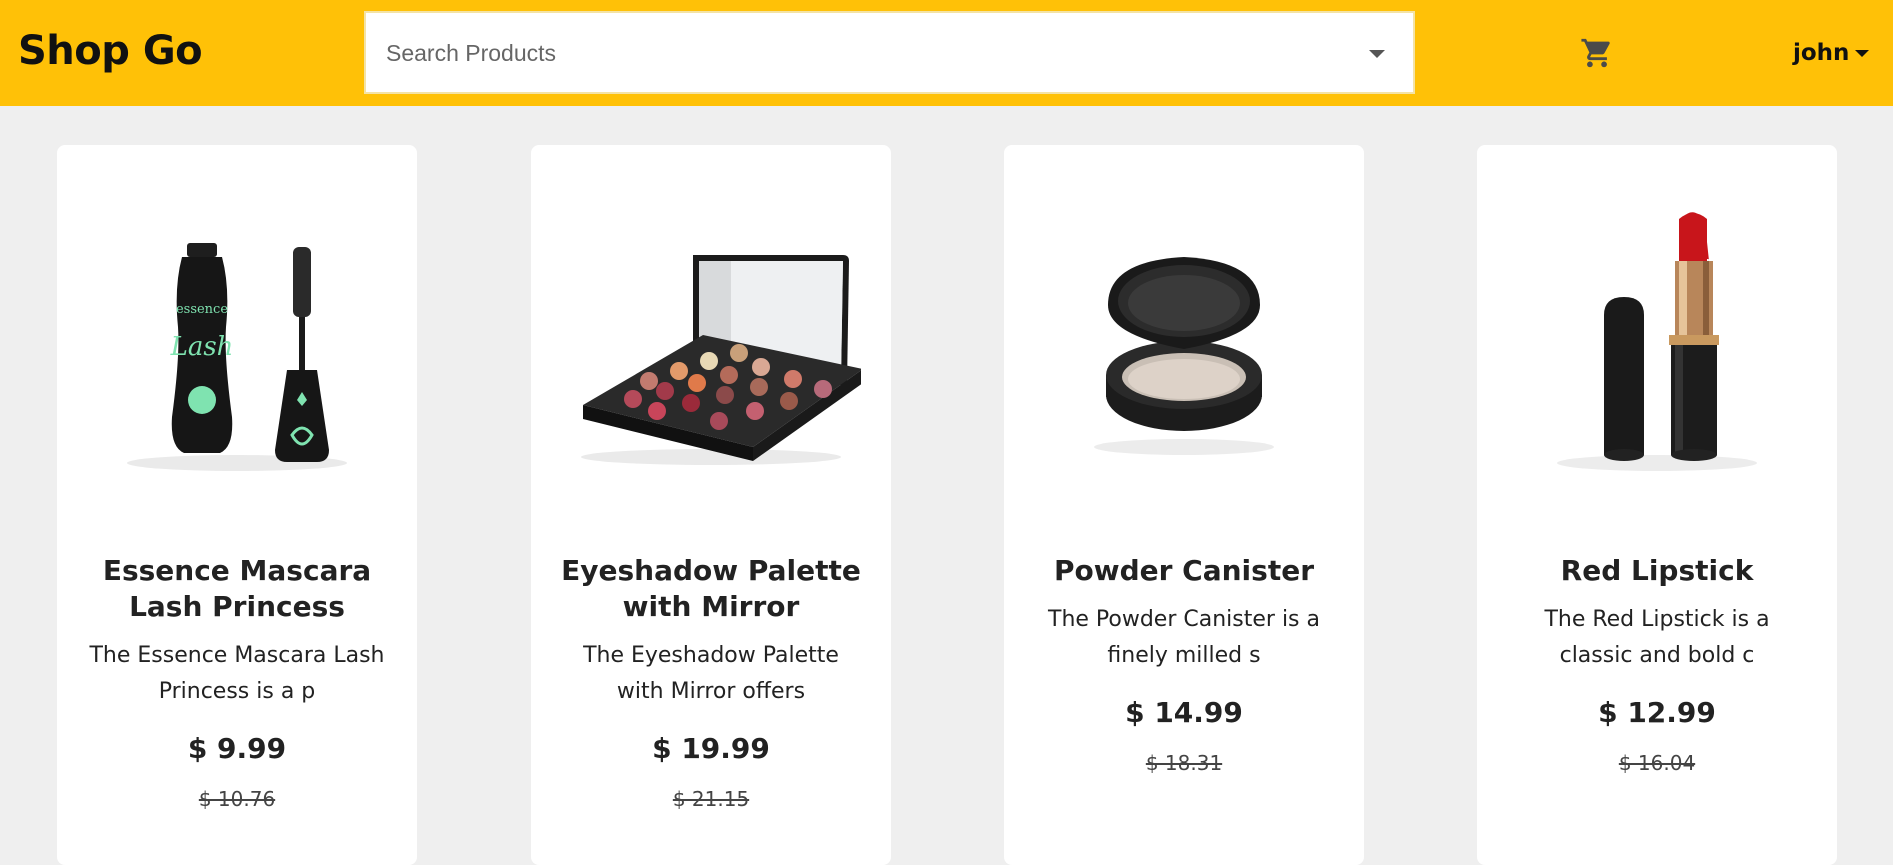  I want to click on product-price: $ 9.99, so click(237, 748).